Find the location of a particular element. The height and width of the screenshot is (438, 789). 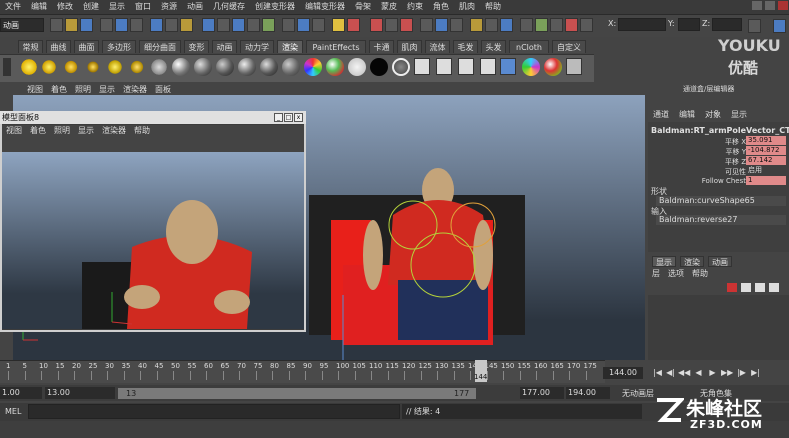

volume-light-icon is located at coordinates (137, 67).